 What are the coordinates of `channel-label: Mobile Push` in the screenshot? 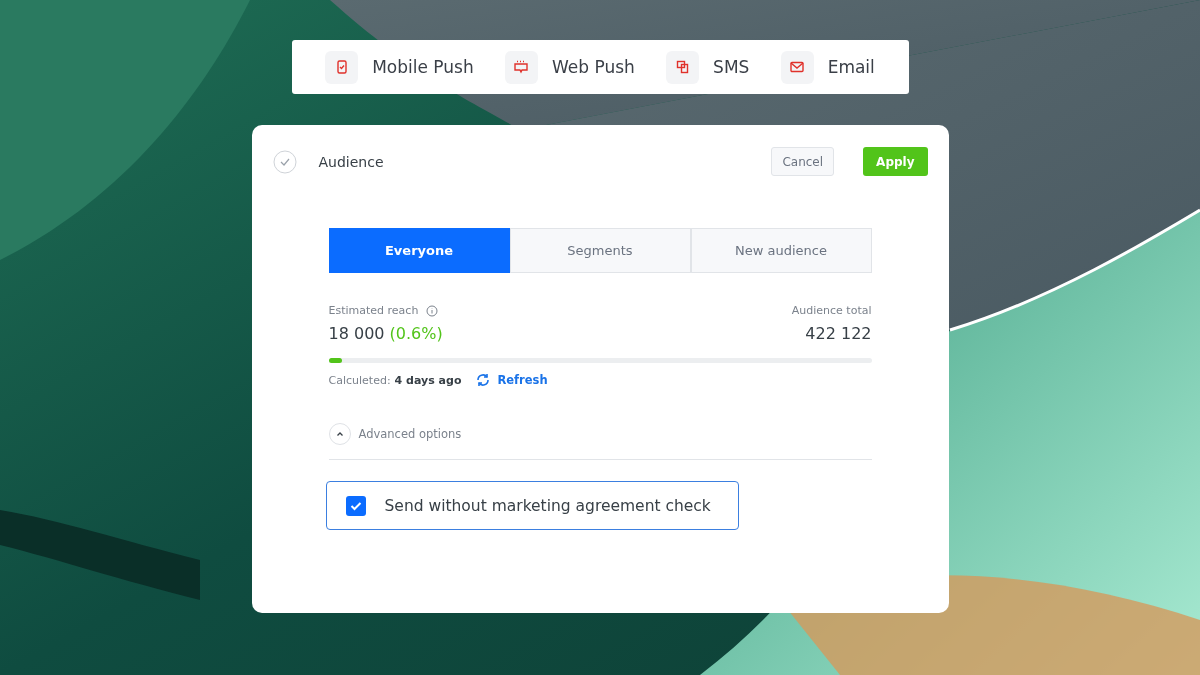 It's located at (423, 67).